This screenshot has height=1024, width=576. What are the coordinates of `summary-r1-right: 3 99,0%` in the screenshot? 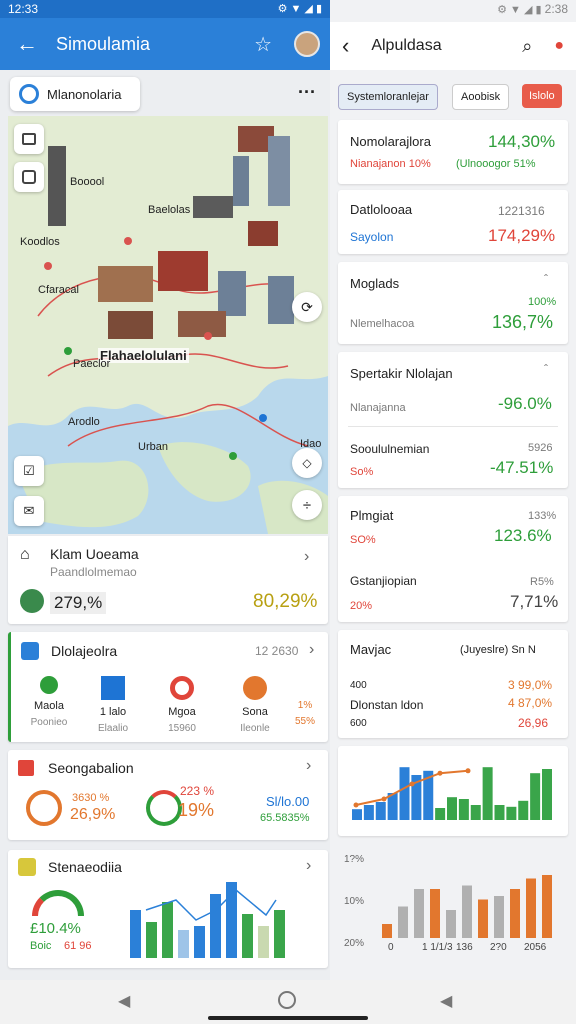 It's located at (530, 685).